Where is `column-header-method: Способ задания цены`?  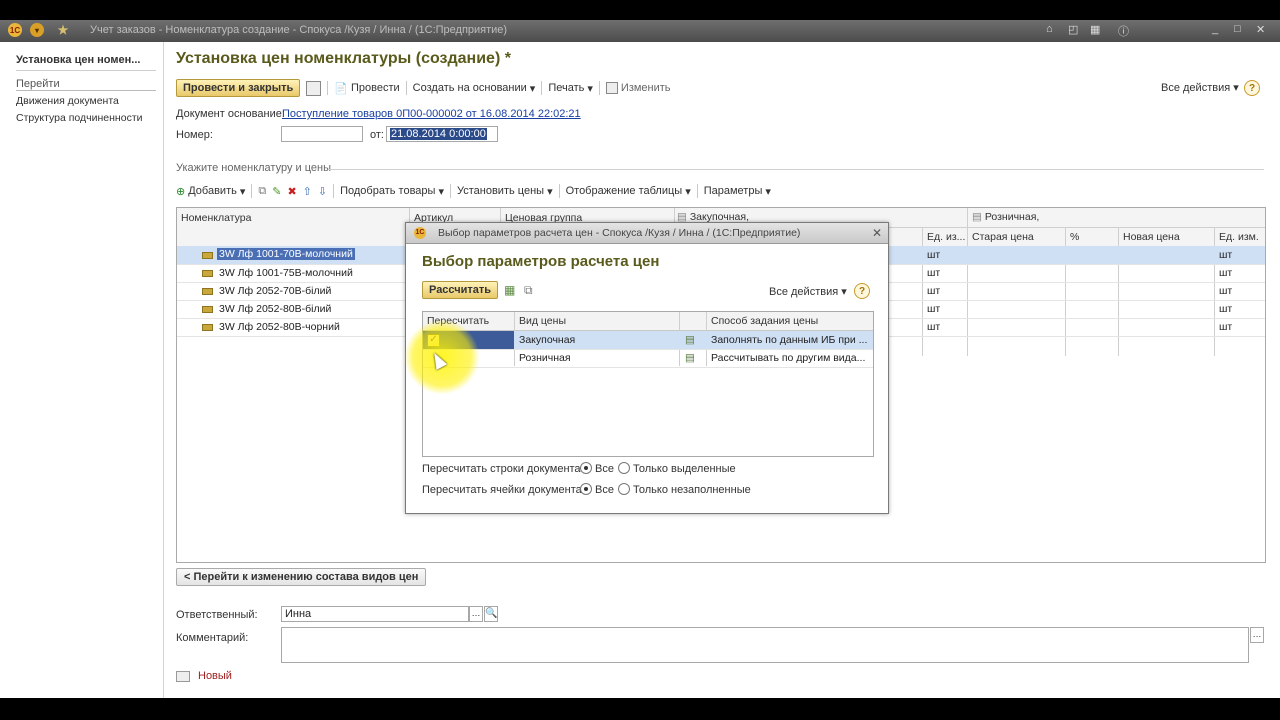 column-header-method: Способ задания цены is located at coordinates (764, 321).